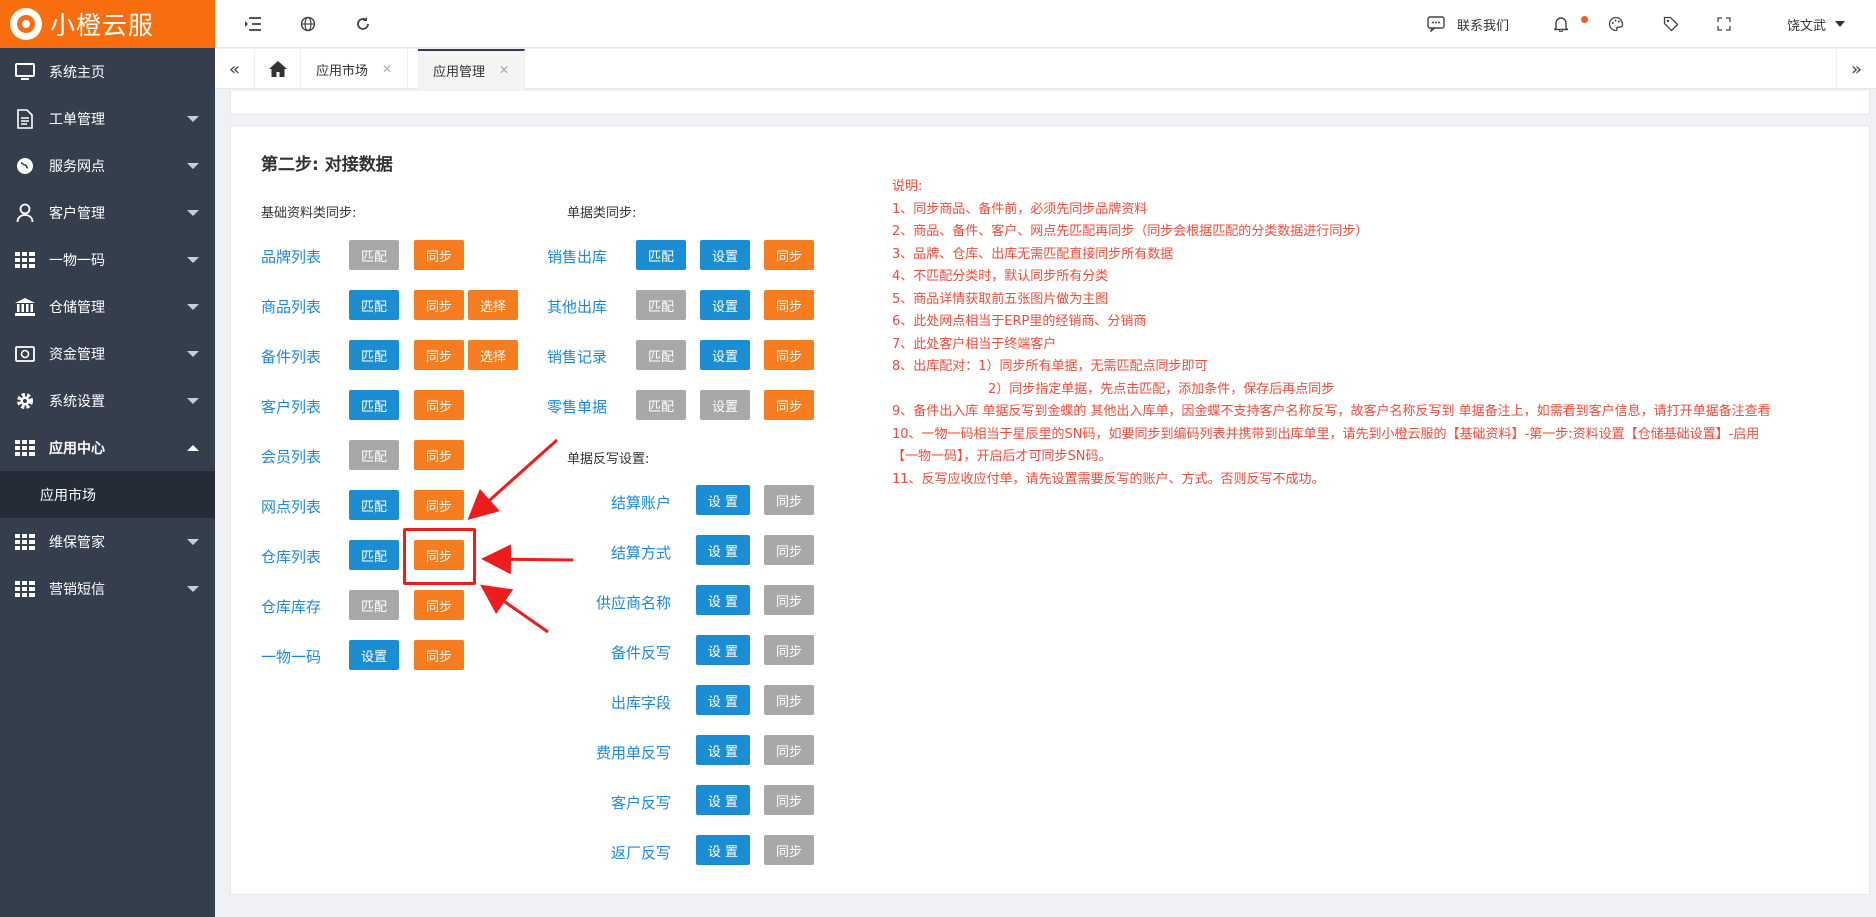  Describe the element at coordinates (374, 455) in the screenshot. I see `member-match-button: 匹配` at that location.